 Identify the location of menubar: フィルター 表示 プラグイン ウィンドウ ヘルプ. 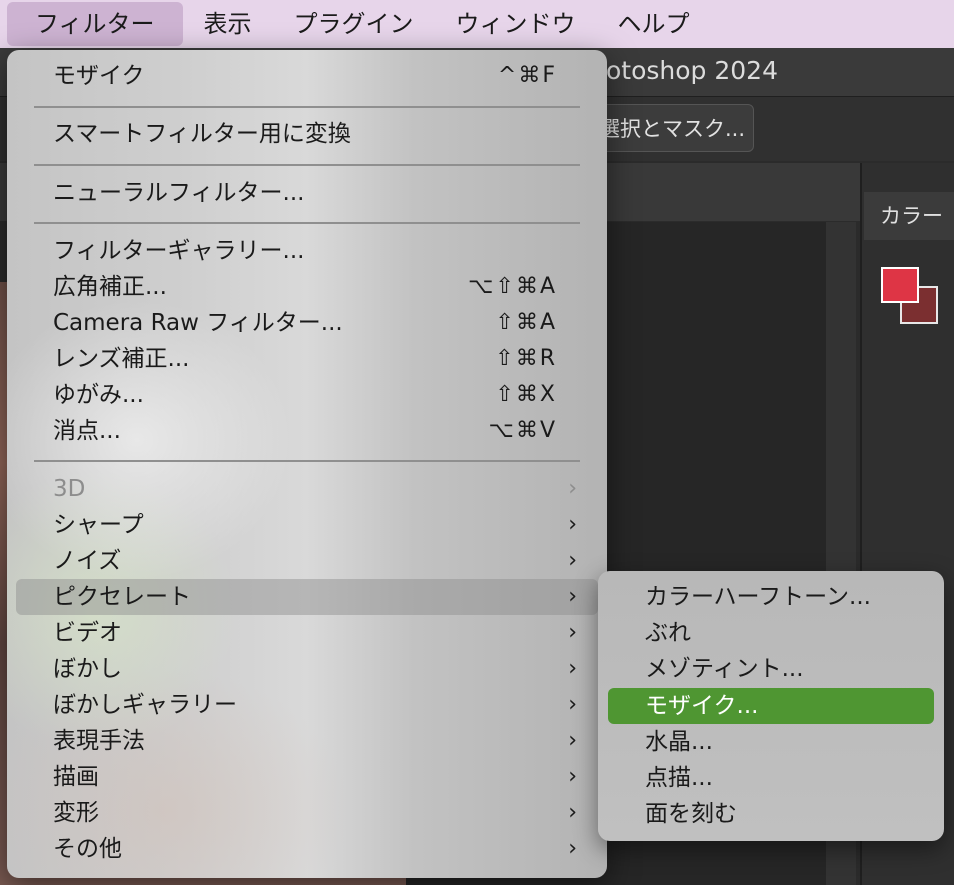
(477, 24).